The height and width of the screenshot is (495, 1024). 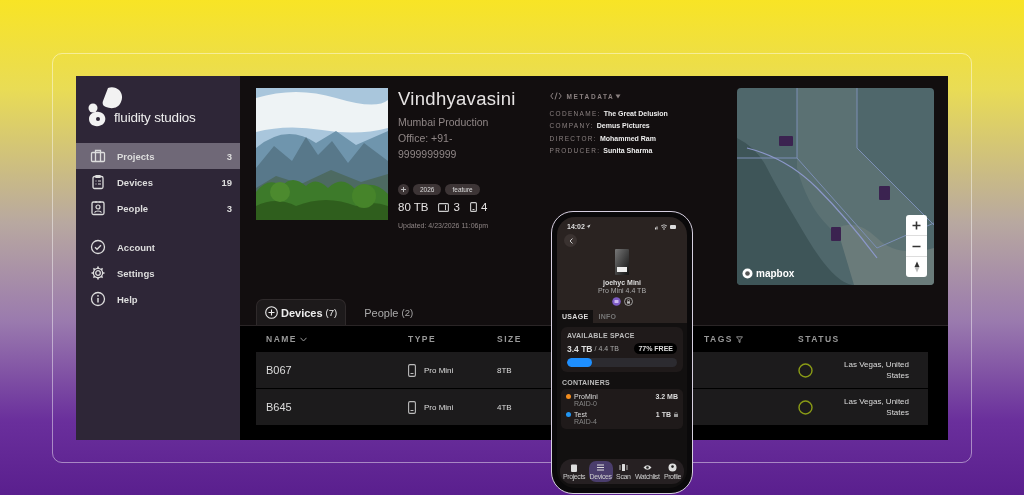 I want to click on id-badge-icon, so click(x=98, y=208).